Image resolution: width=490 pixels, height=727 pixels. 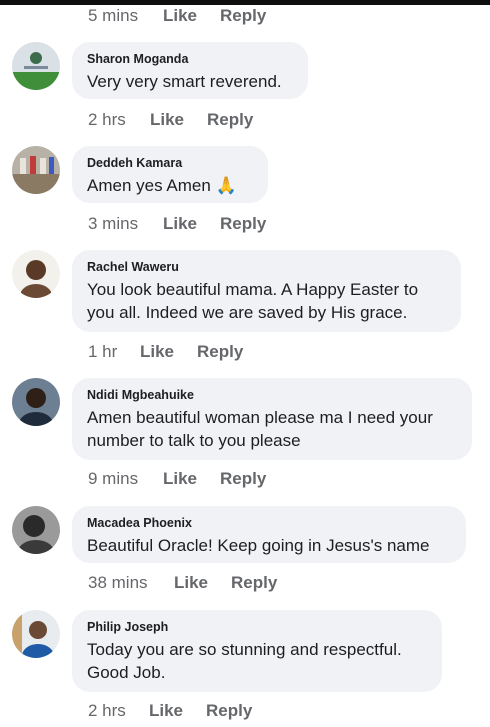 I want to click on top-edge-bar, so click(x=245, y=2).